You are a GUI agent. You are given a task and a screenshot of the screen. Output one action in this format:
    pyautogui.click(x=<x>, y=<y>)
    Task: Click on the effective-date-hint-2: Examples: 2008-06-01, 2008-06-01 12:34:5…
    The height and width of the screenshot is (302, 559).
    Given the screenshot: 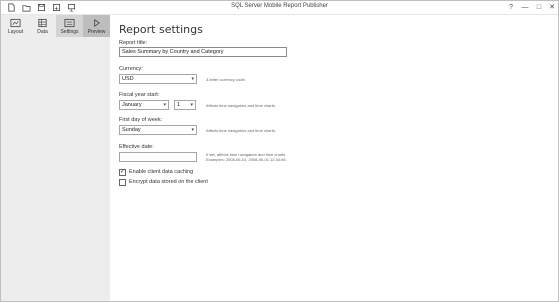 What is the action you would take?
    pyautogui.click(x=246, y=159)
    